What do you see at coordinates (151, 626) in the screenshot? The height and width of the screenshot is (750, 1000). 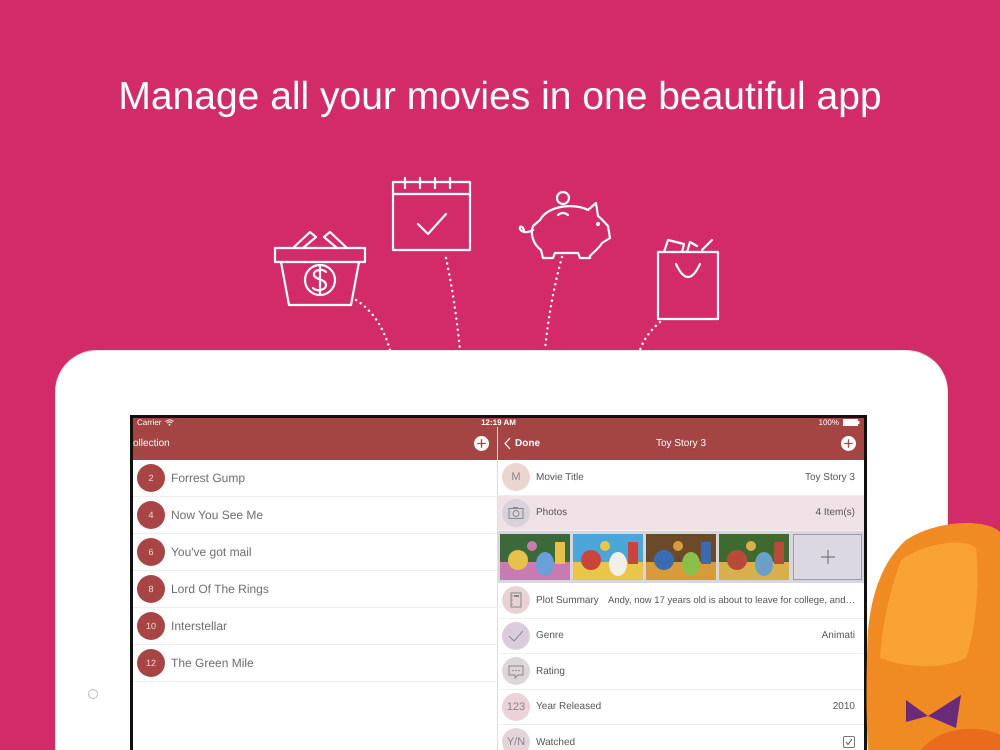 I see `movie-number: 10` at bounding box center [151, 626].